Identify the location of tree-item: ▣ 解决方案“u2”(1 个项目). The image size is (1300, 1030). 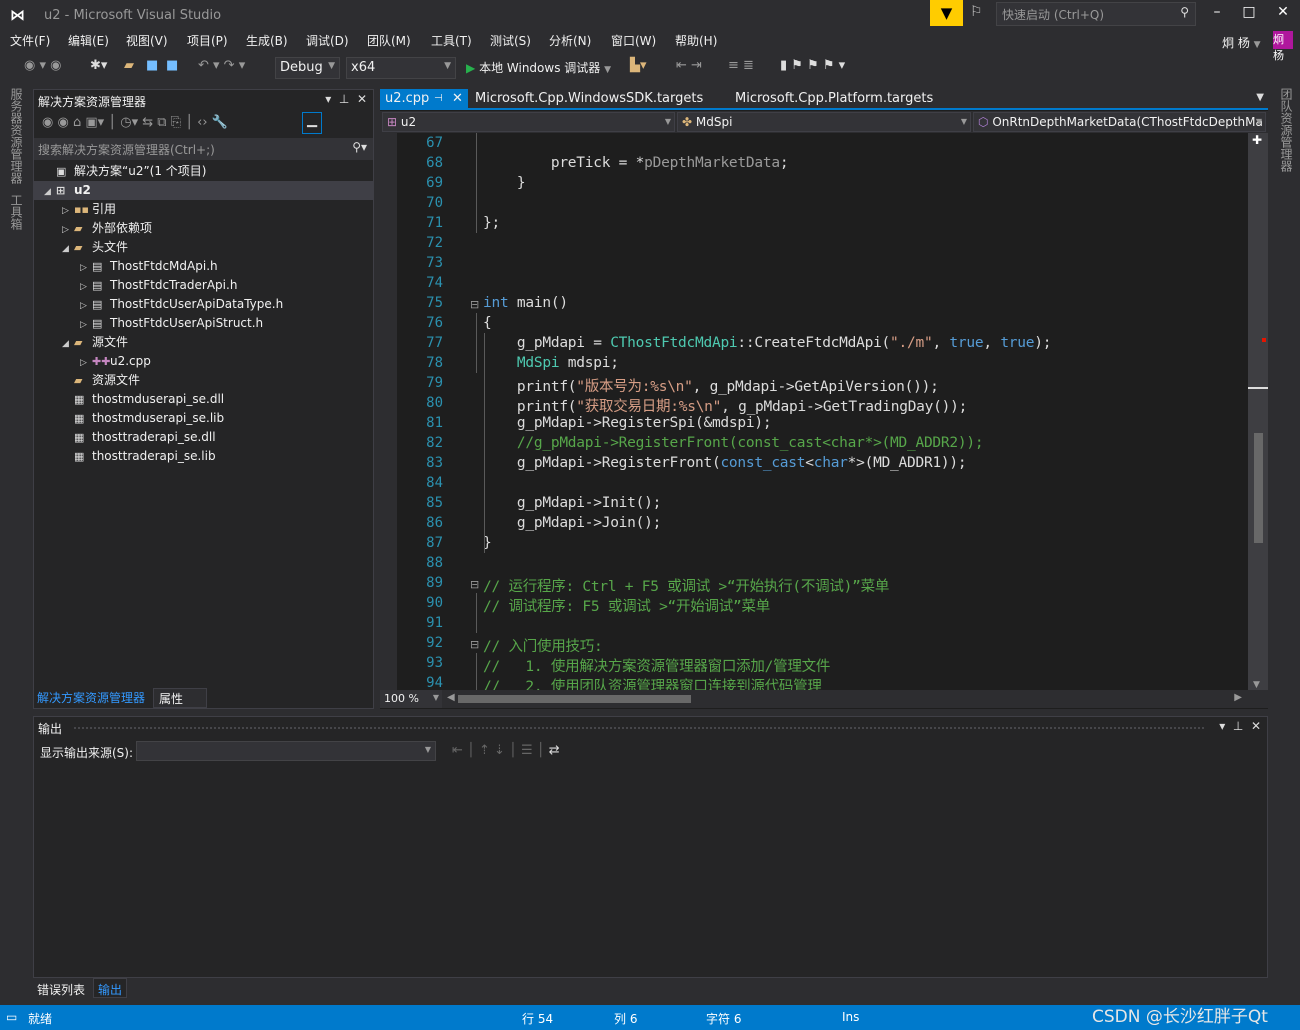
(125, 171).